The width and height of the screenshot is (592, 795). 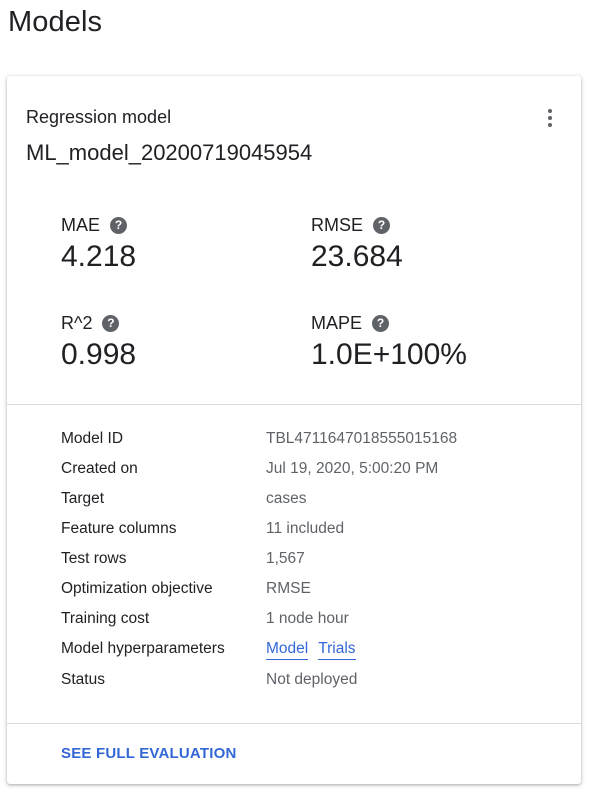 I want to click on detail-row-model-hyperparameters: Model hyperparameters Model Trials, so click(x=301, y=655).